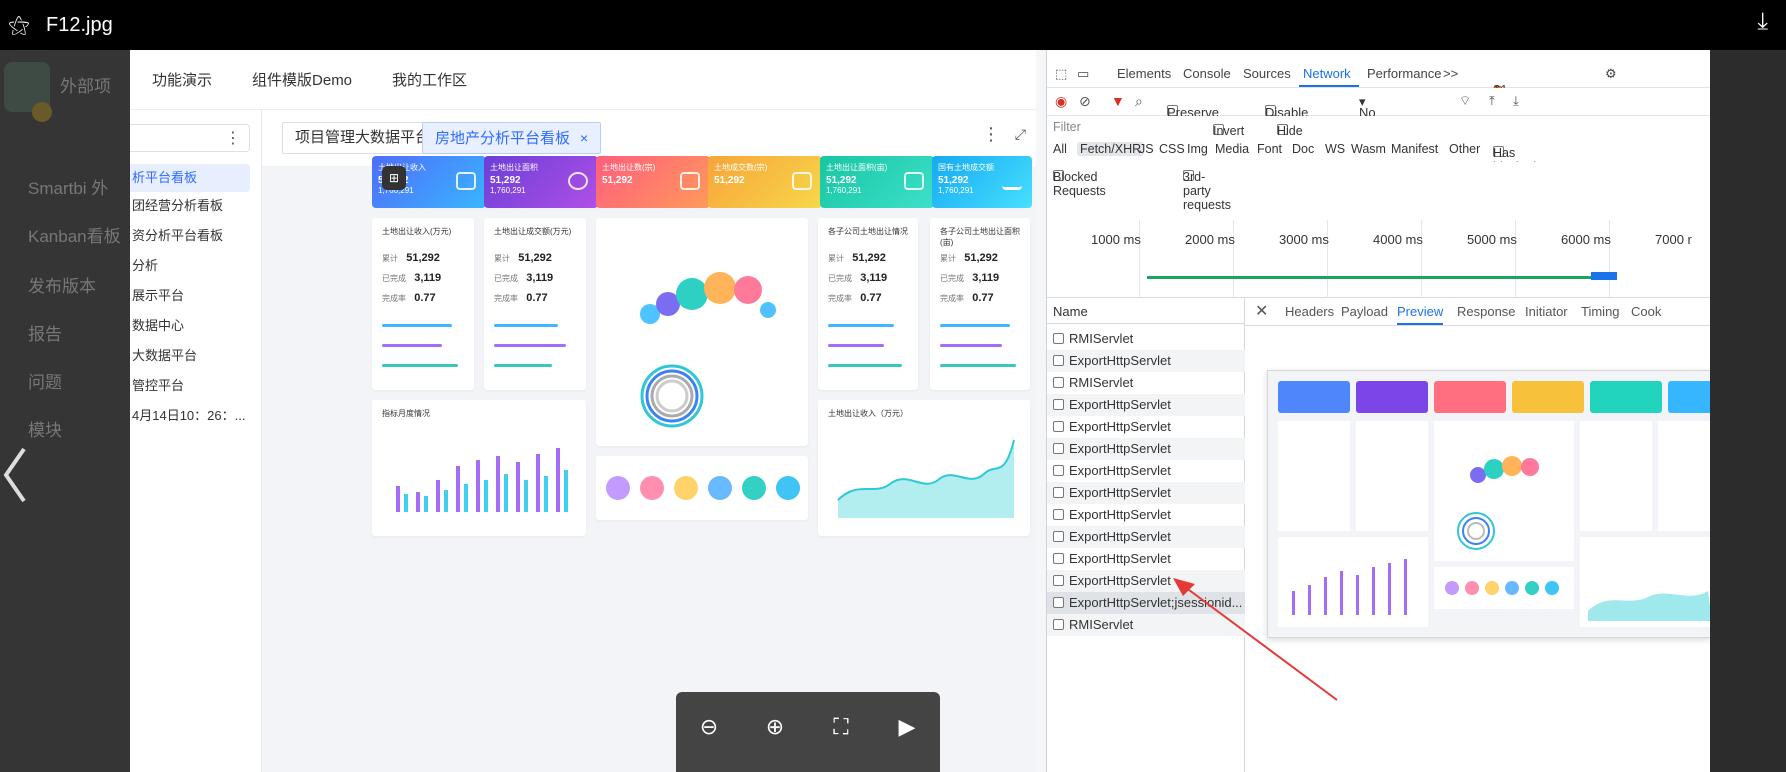  What do you see at coordinates (79, 24) in the screenshot?
I see `file-name: F12.jpg` at bounding box center [79, 24].